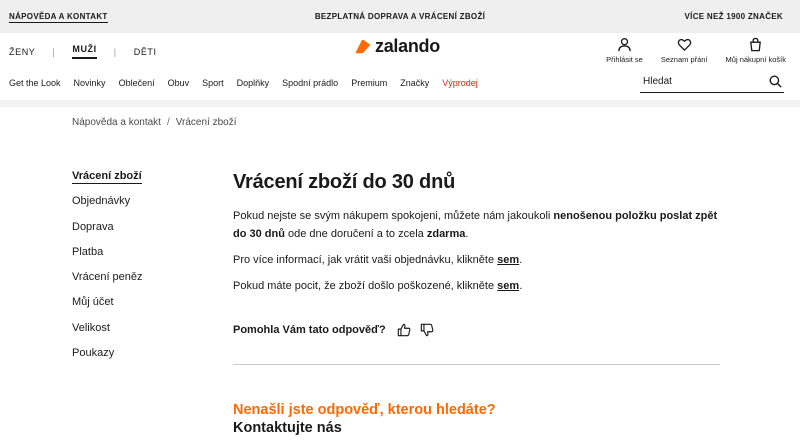 This screenshot has width=800, height=441. What do you see at coordinates (107, 233) in the screenshot?
I see `sidebar-item-shipping: Doprava` at bounding box center [107, 233].